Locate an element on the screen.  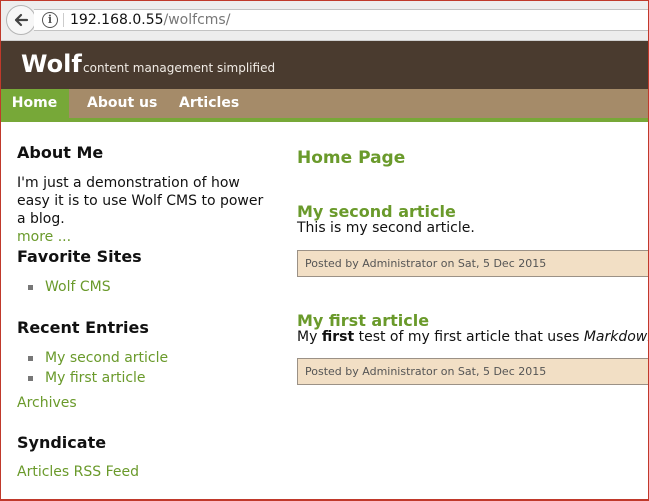
favorite-sites-heading: Favorite Sites is located at coordinates (79, 256).